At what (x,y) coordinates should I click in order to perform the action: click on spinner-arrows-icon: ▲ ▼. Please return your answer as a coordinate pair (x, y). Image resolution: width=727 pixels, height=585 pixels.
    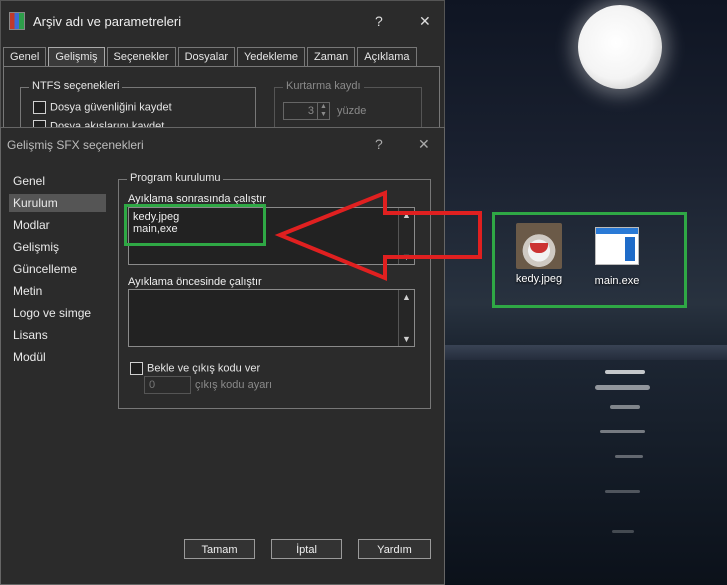
    Looking at the image, I should click on (323, 111).